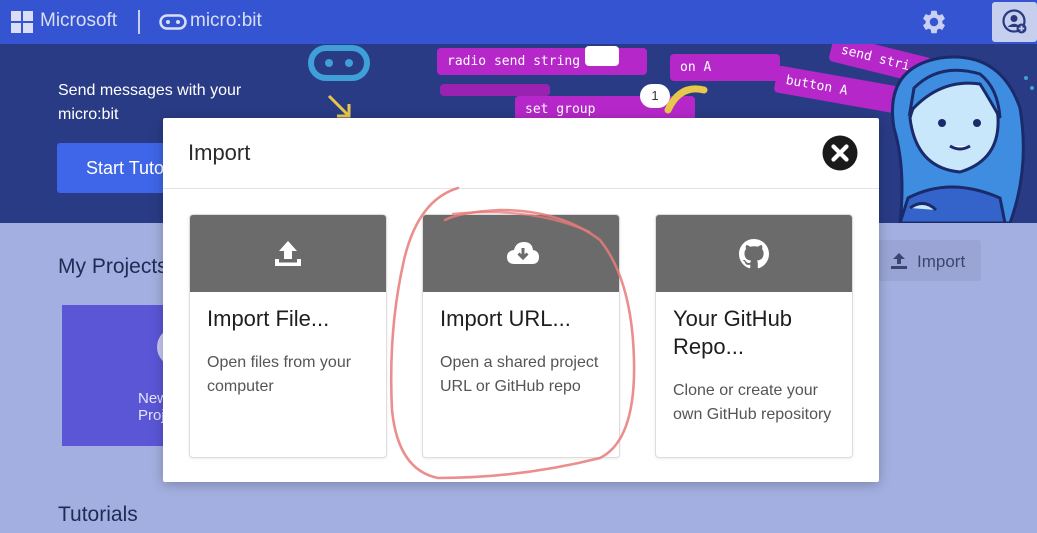 Image resolution: width=1037 pixels, height=533 pixels. What do you see at coordinates (560, 109) in the screenshot?
I see `code-block-label: set group` at bounding box center [560, 109].